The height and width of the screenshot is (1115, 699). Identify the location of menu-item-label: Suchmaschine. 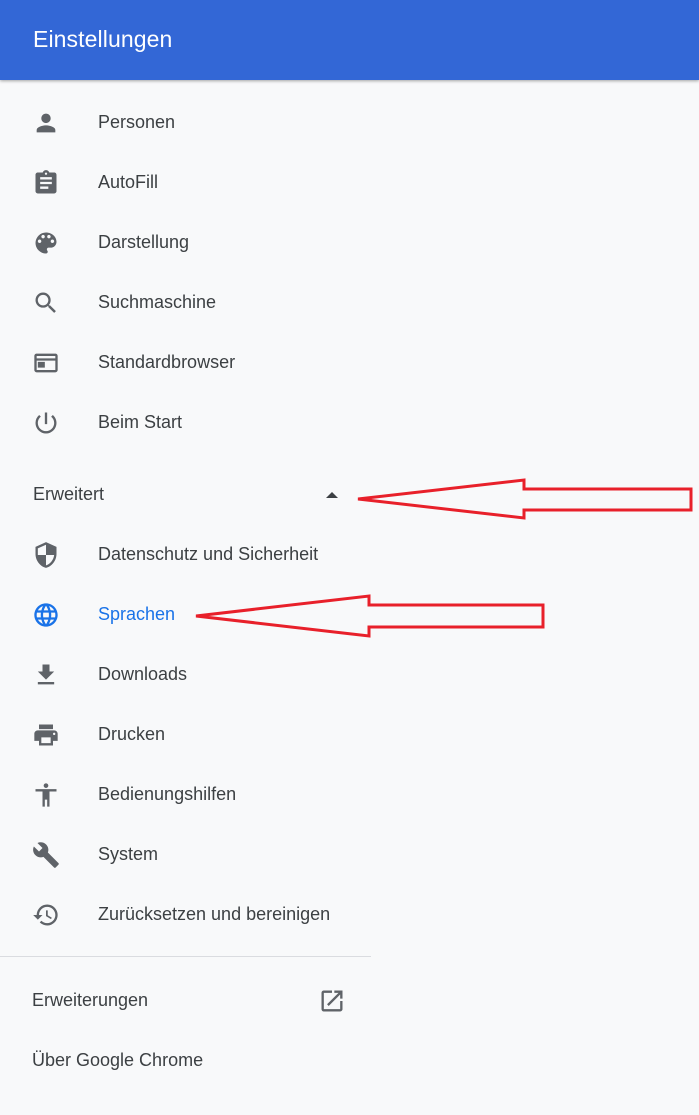
(157, 302).